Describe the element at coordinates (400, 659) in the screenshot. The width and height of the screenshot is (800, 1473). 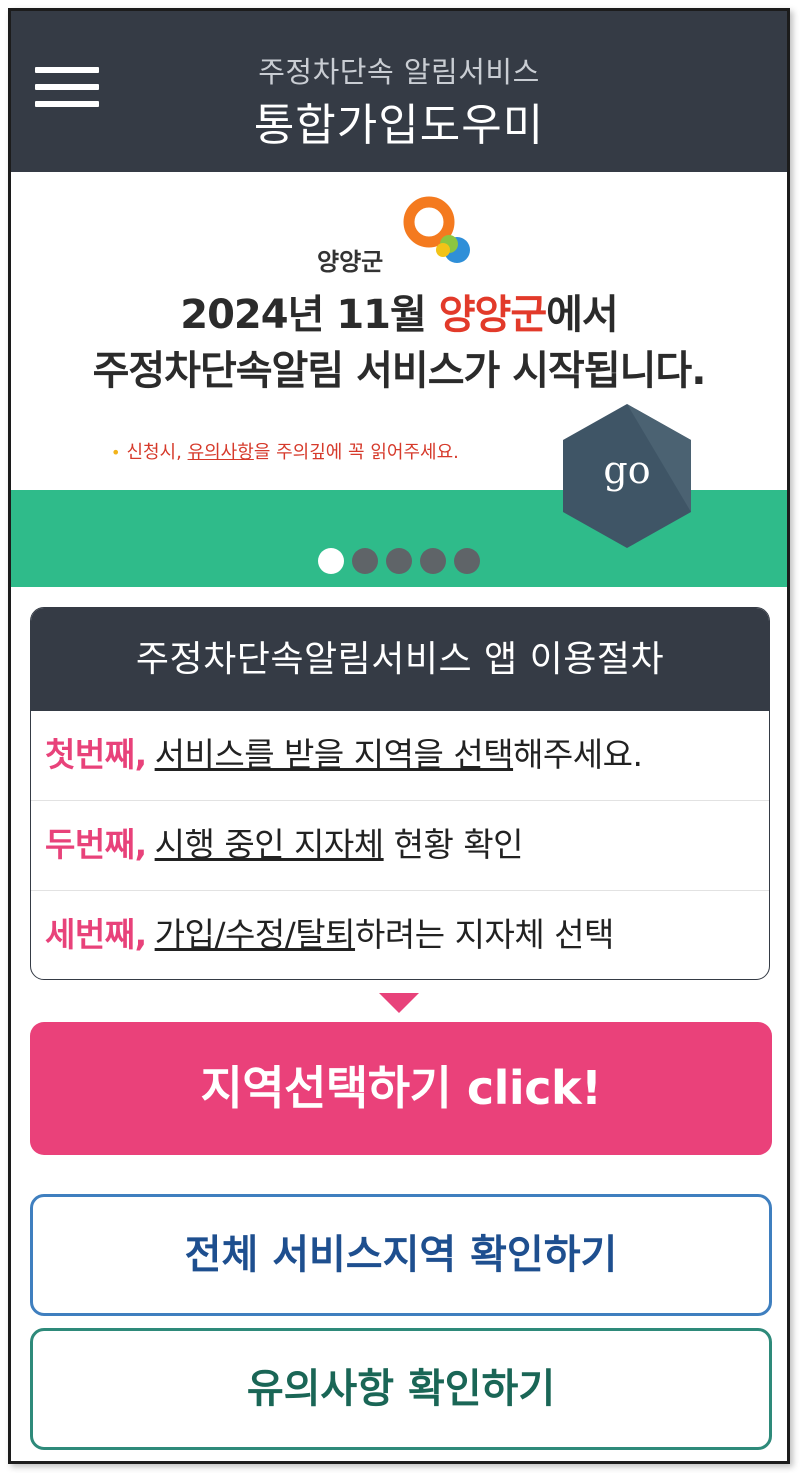
I see `procedure-title: 주정차단속알림서비스 앱 이용절차` at that location.